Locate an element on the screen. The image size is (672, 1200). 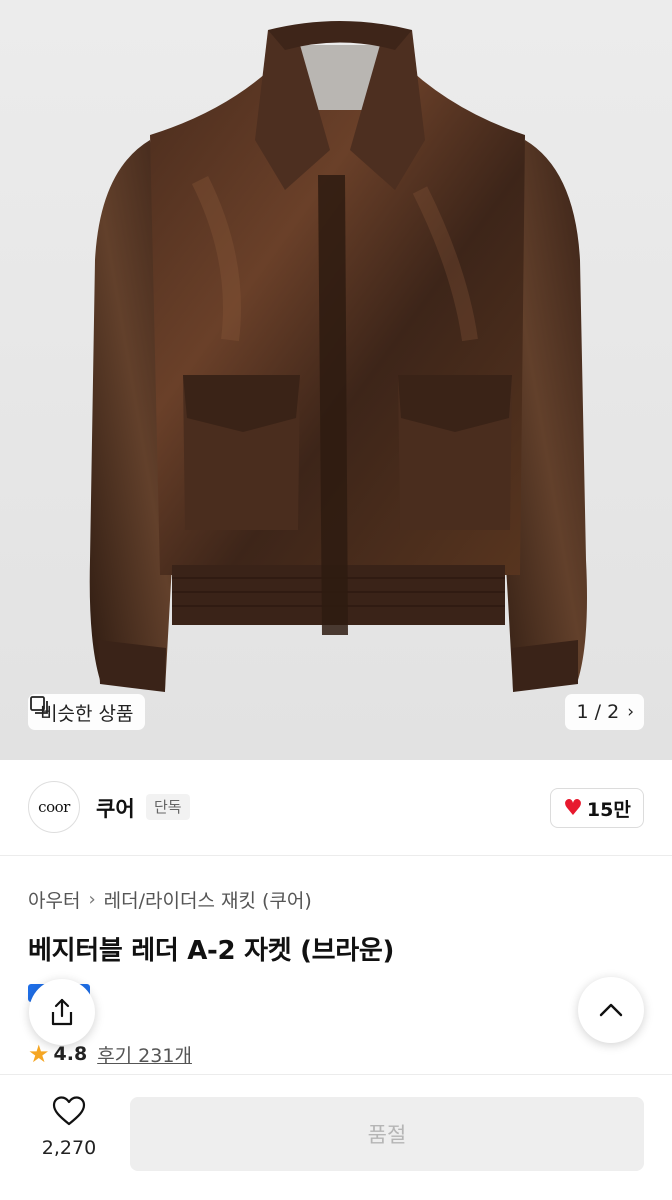
sold-out-button: 품절 is located at coordinates (387, 1134).